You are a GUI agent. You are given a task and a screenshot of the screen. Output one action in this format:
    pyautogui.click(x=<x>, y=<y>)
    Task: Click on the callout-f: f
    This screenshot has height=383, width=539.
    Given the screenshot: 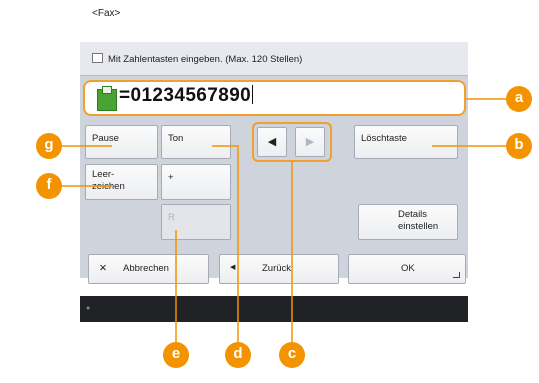 What is the action you would take?
    pyautogui.click(x=49, y=186)
    